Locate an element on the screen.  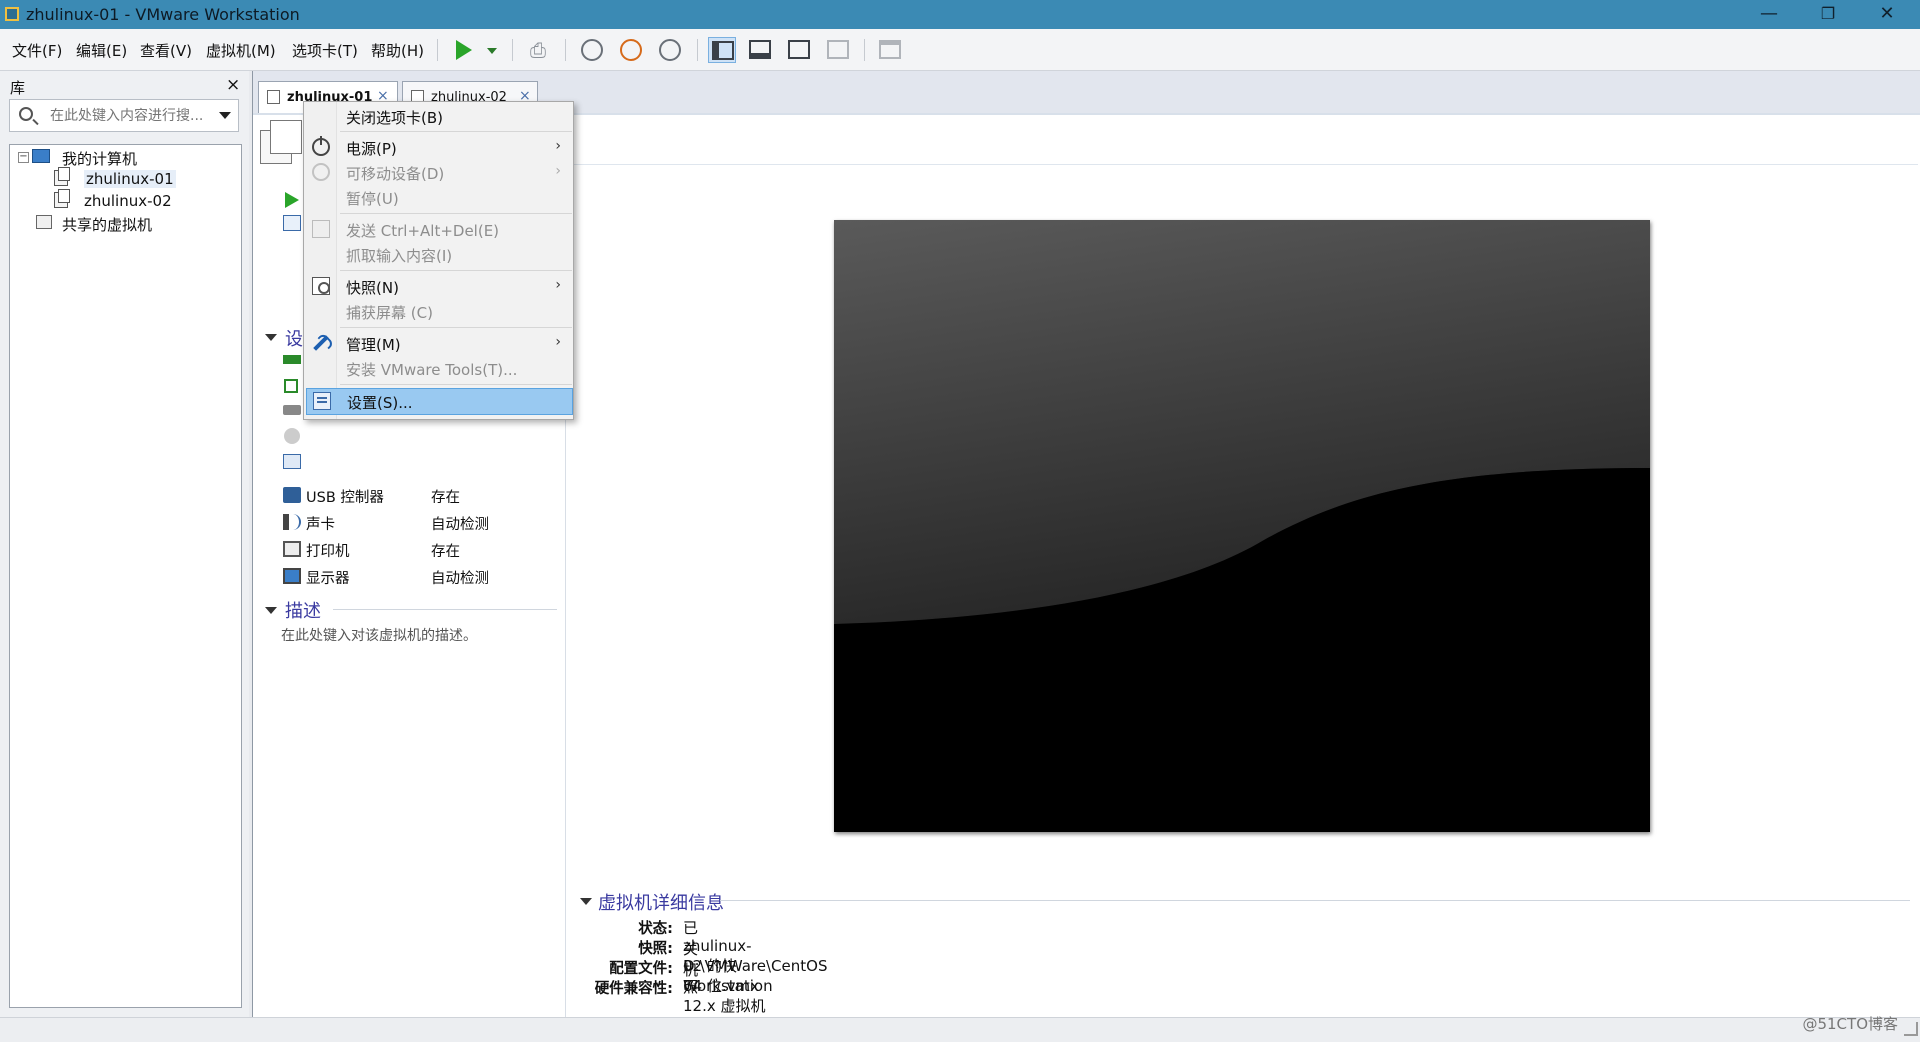
minimize-button: — is located at coordinates (1769, 14).